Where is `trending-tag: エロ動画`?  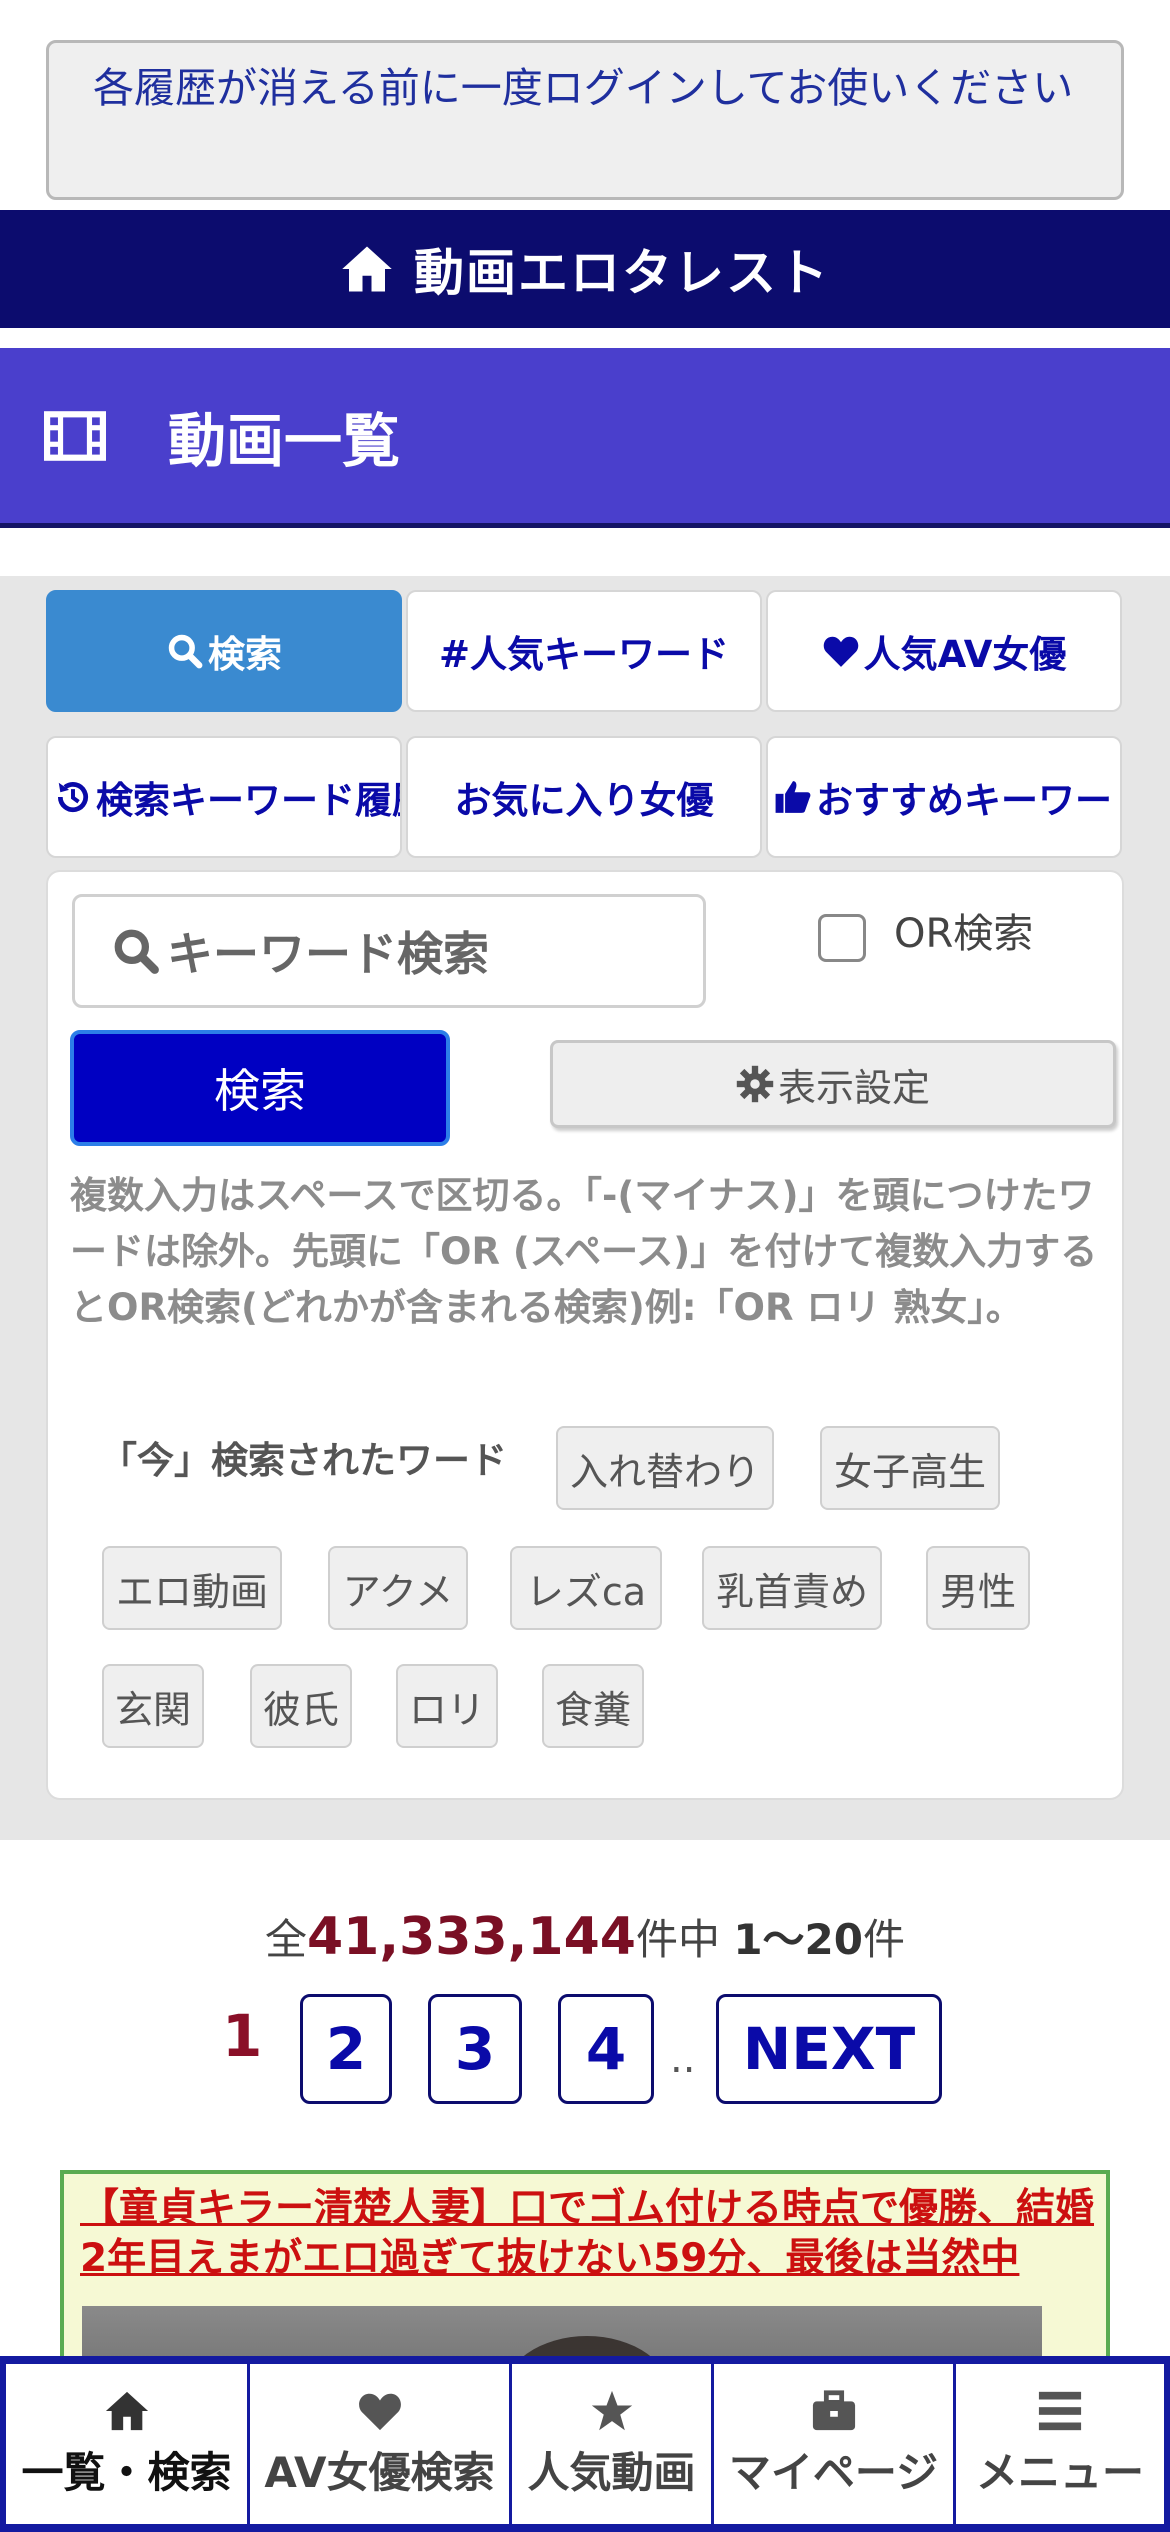 trending-tag: エロ動画 is located at coordinates (192, 1588).